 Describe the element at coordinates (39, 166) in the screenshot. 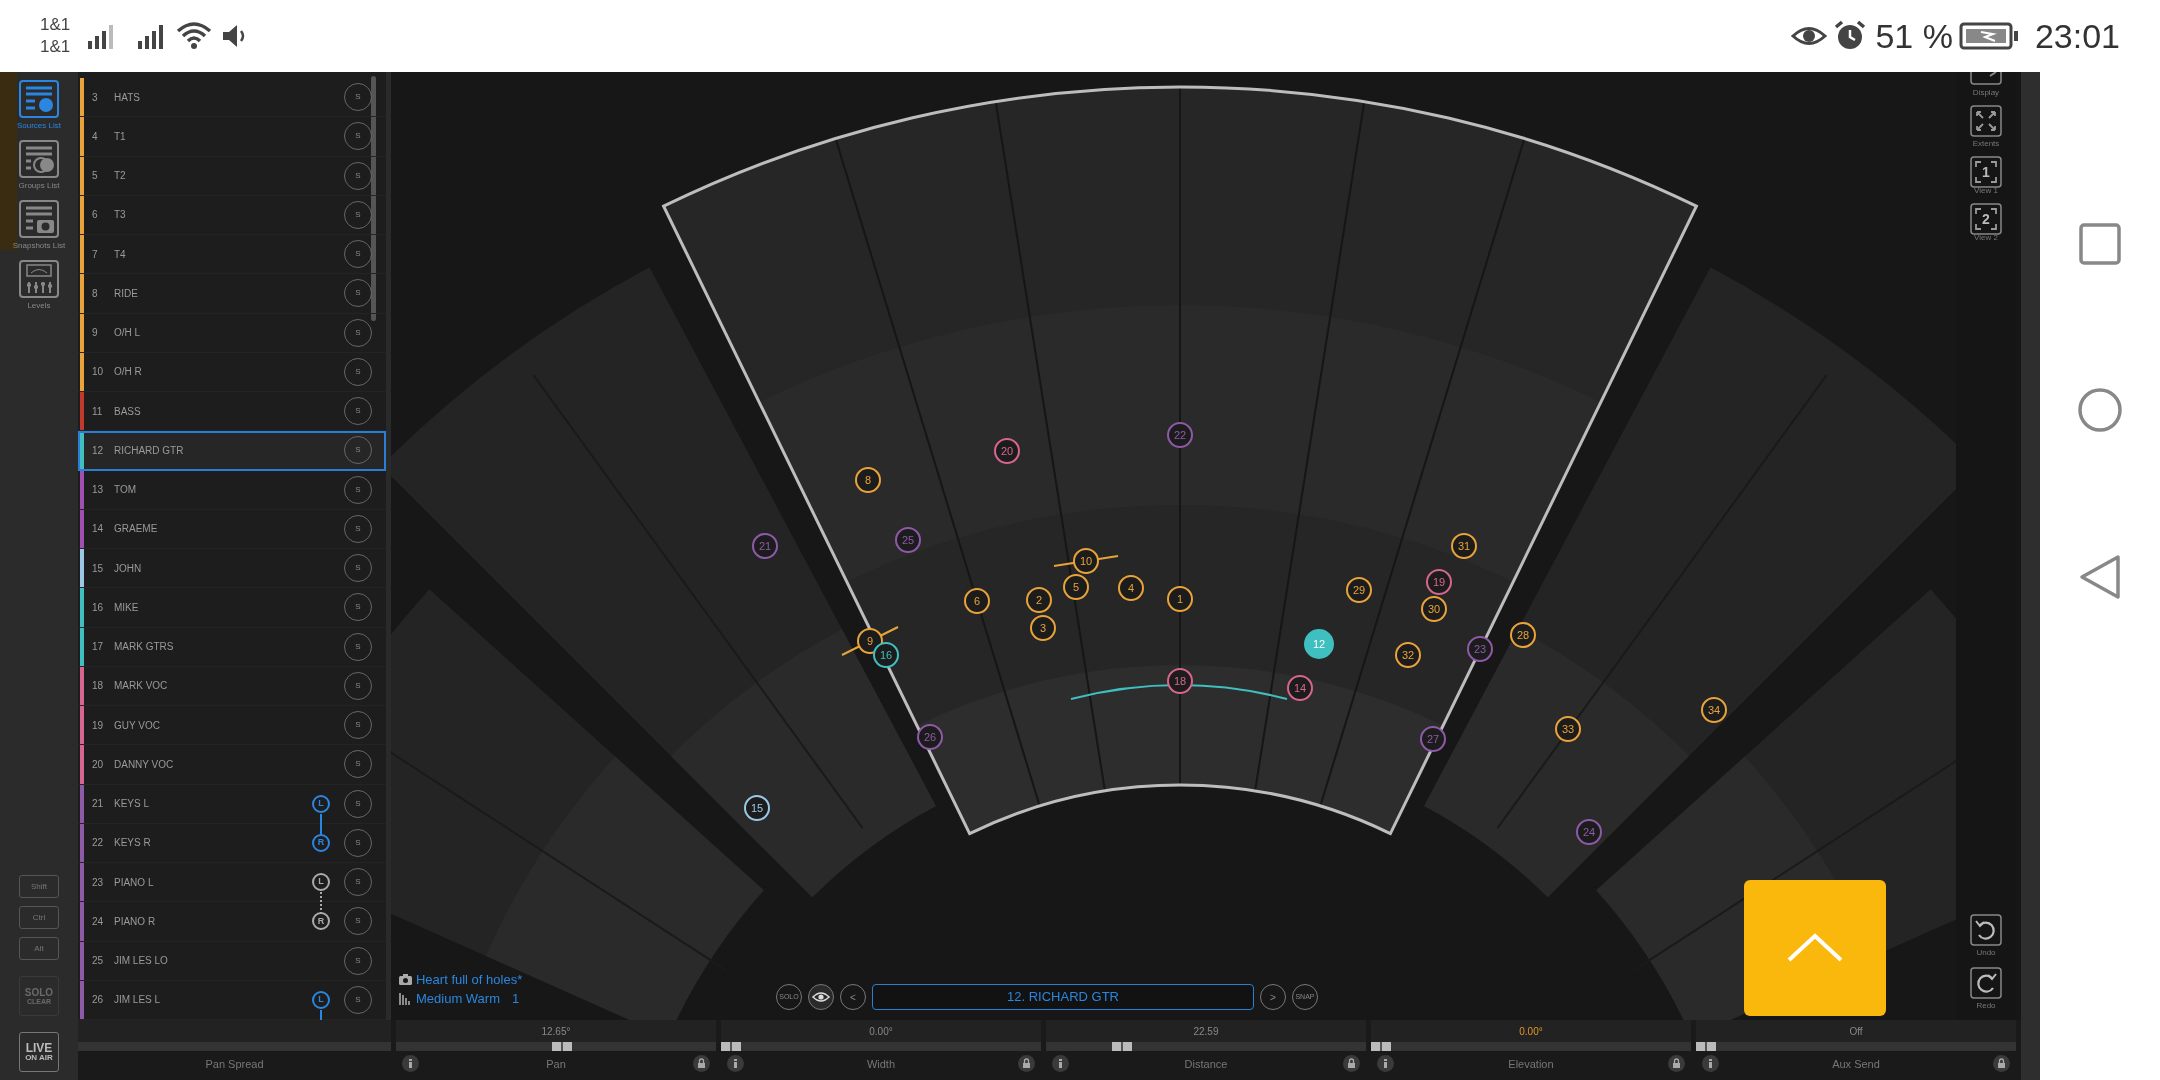

I see `view-tab: Groups List` at that location.